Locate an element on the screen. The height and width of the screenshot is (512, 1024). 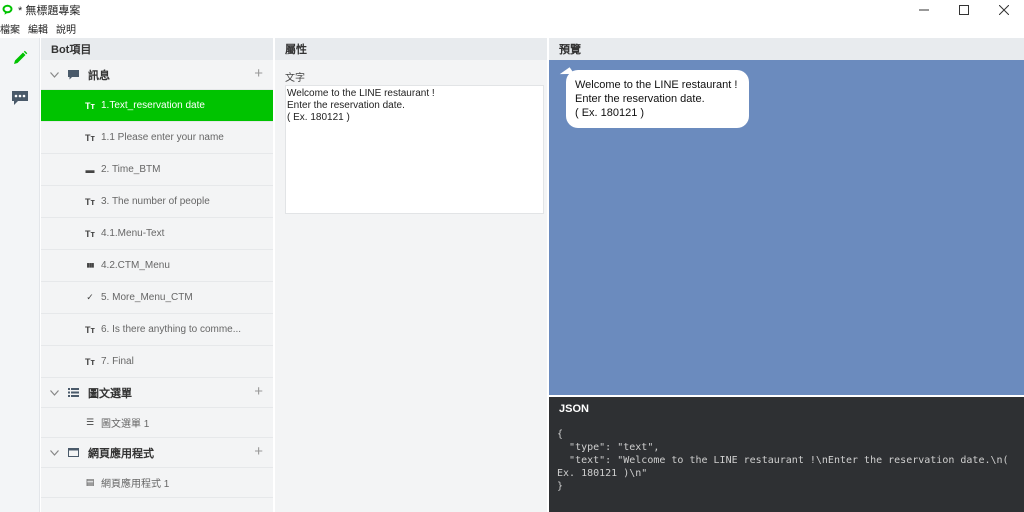
rich-menu-icon is located at coordinates (75, 392).